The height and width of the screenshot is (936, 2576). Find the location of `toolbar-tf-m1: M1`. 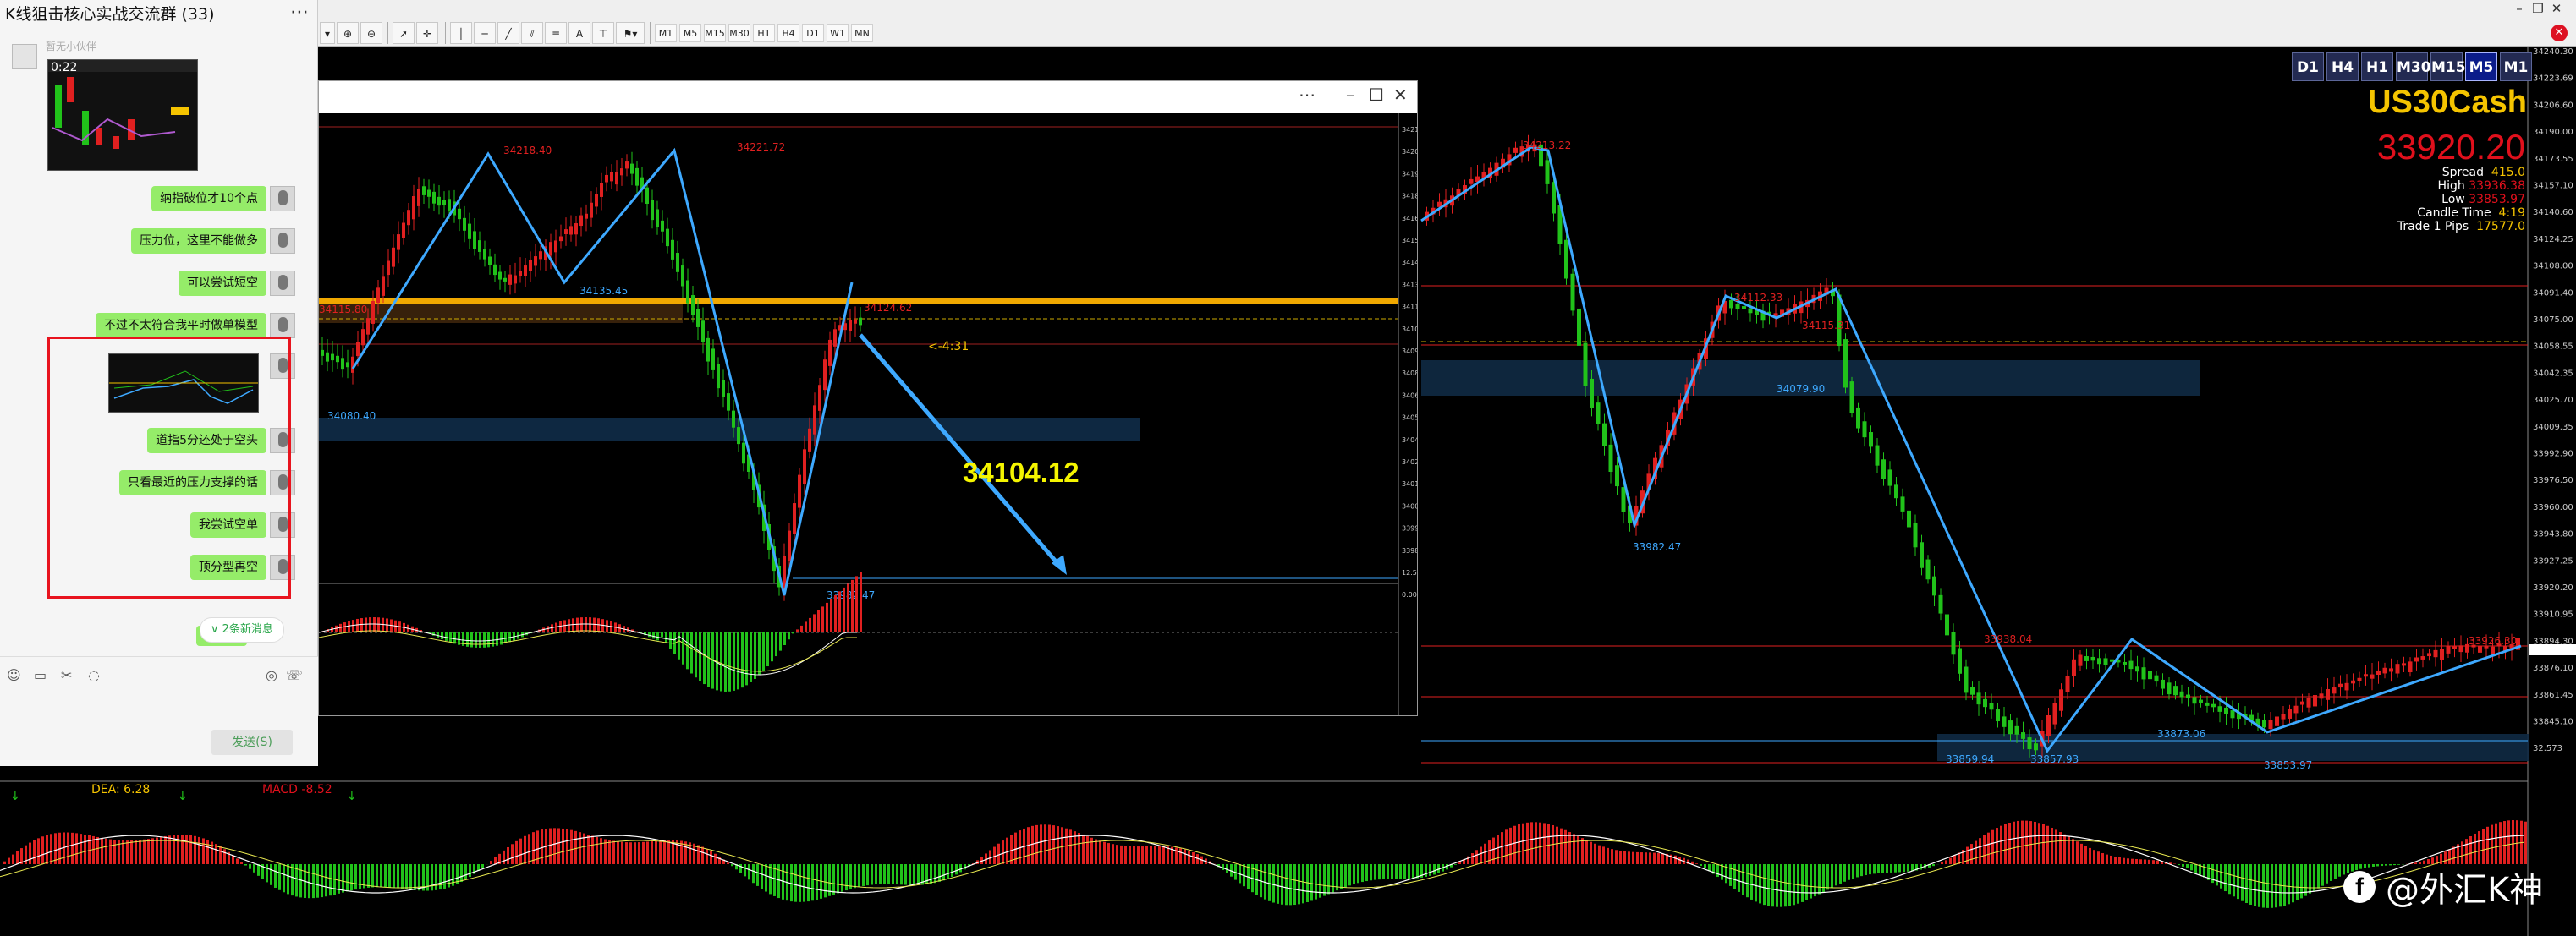

toolbar-tf-m1: M1 is located at coordinates (666, 33).